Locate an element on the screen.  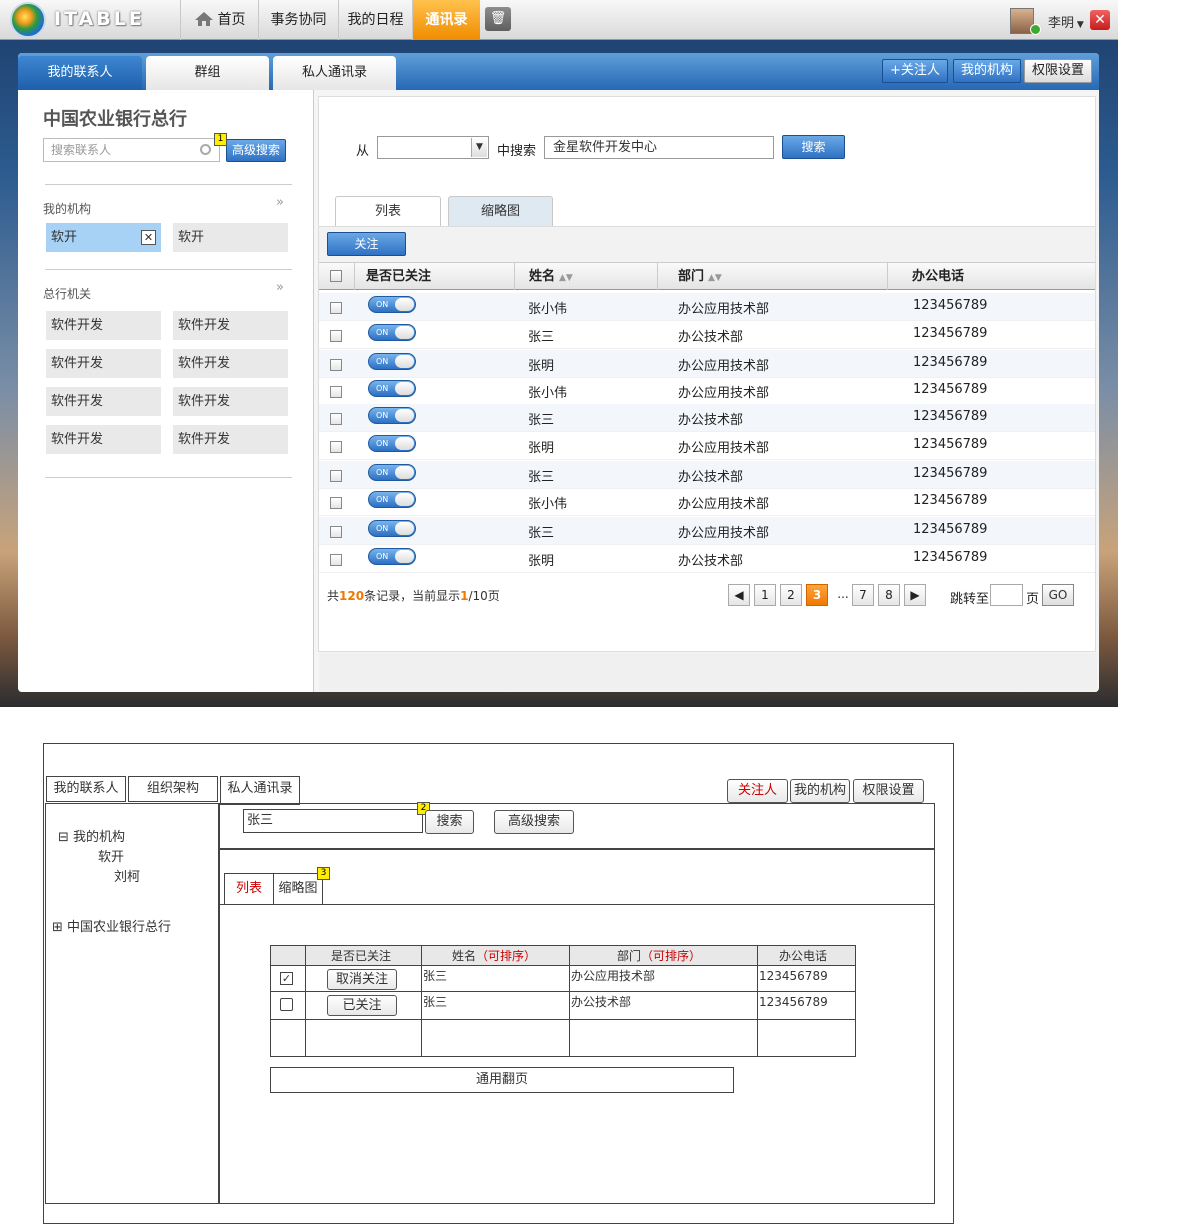
page-button: 7 is located at coordinates (863, 595).